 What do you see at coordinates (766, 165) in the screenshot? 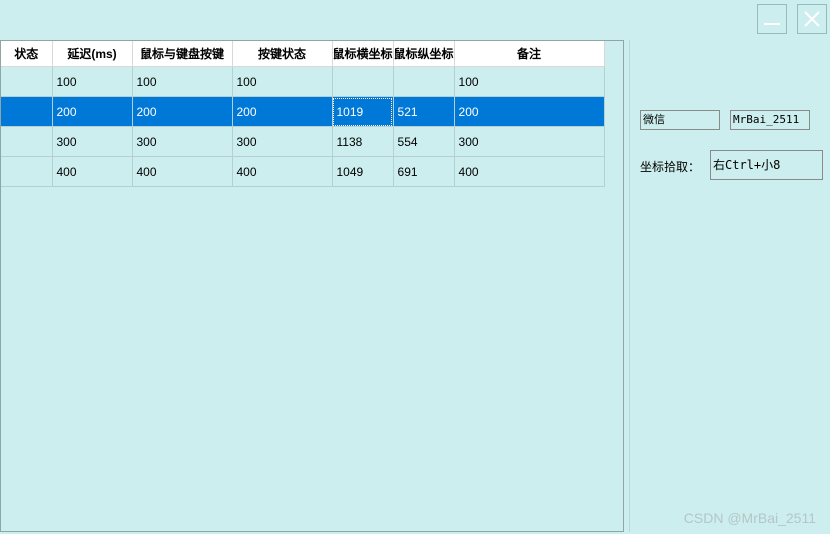
I see `coord-hotkey-field: 右Ctrl+小8` at bounding box center [766, 165].